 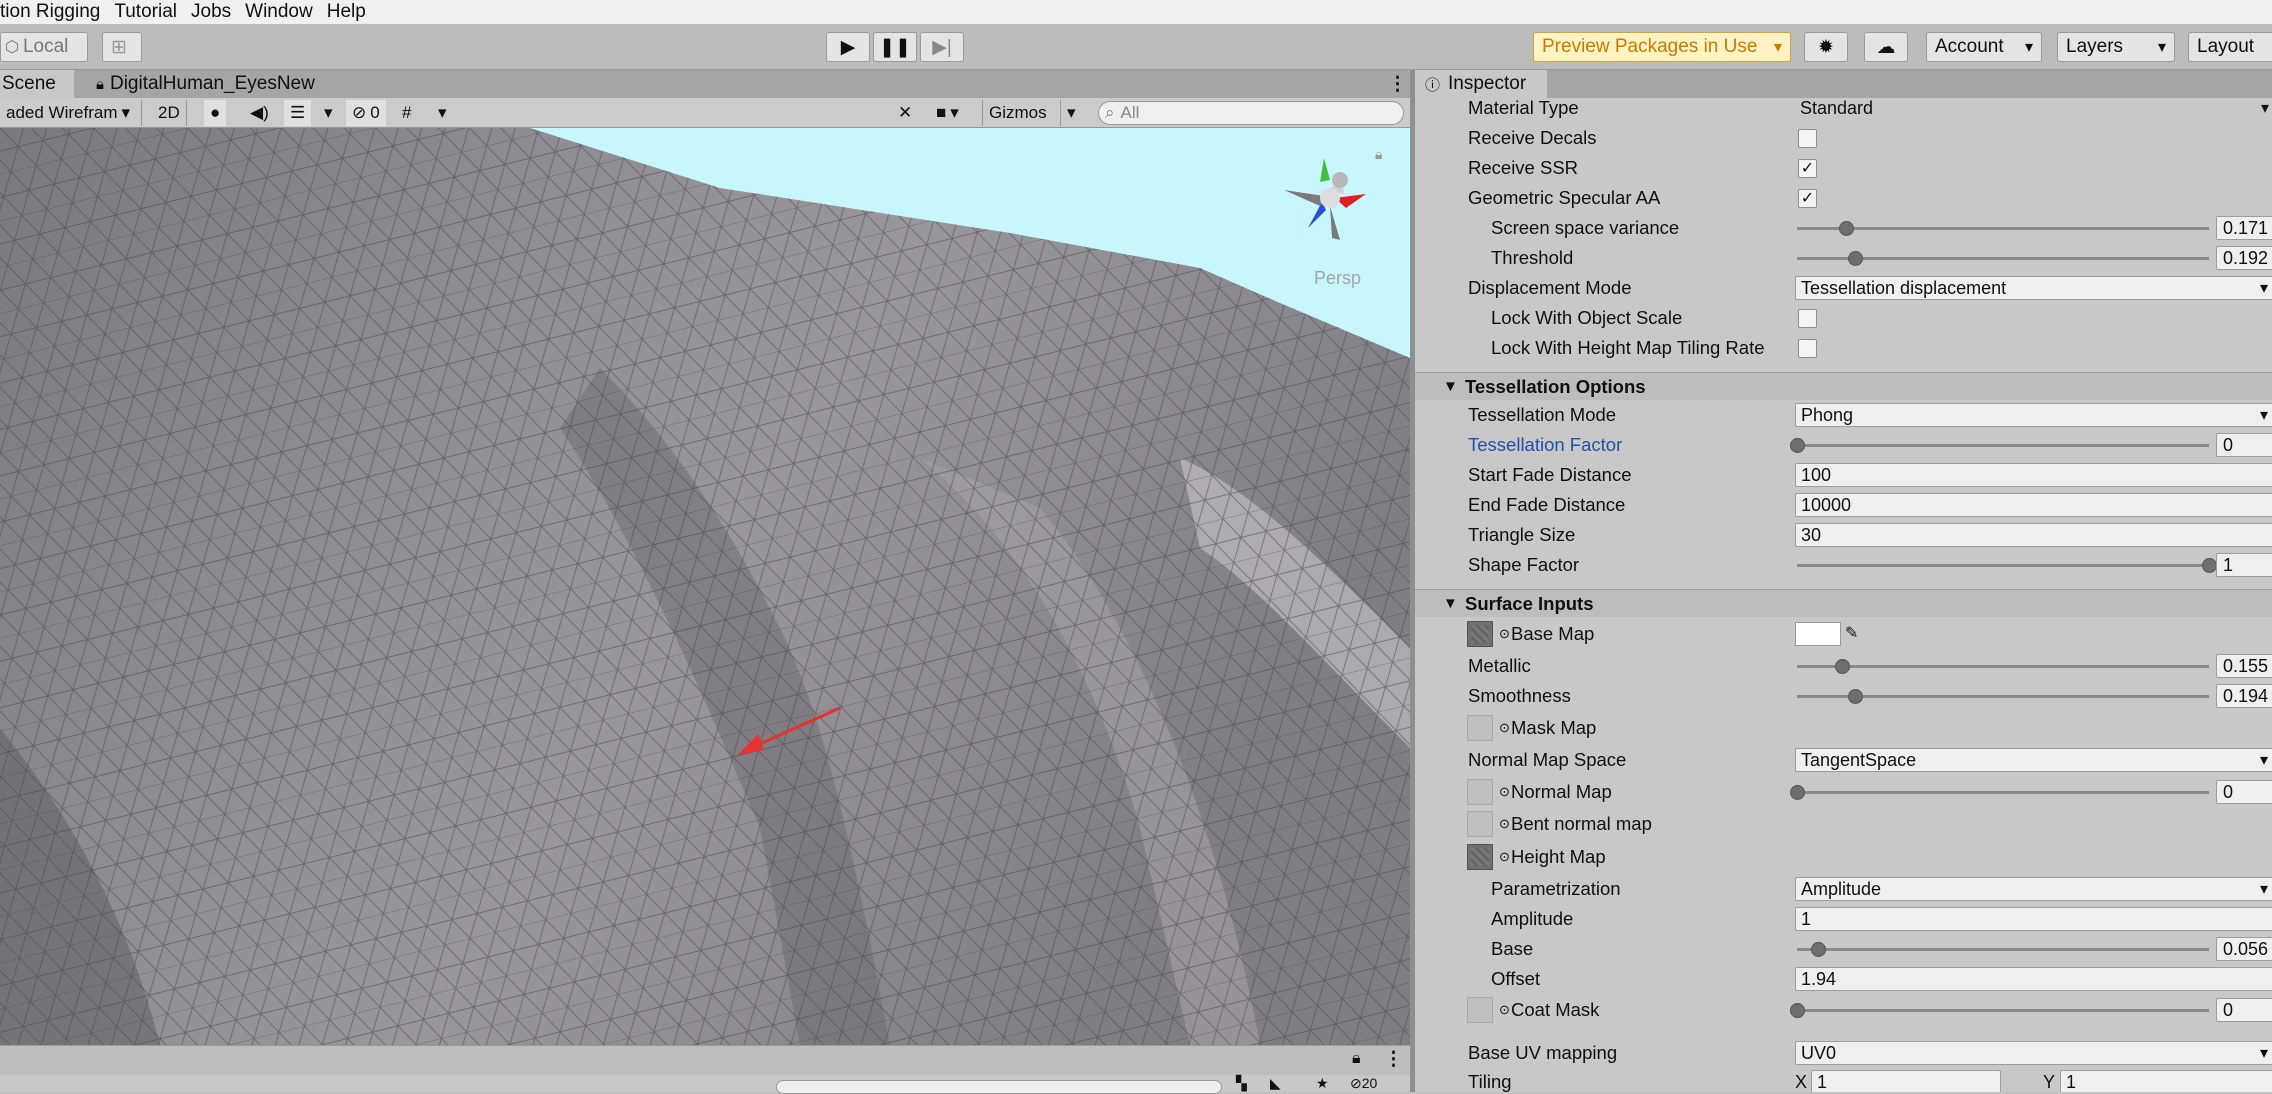 What do you see at coordinates (2244, 445) in the screenshot?
I see `tessellation-factor-input: 0` at bounding box center [2244, 445].